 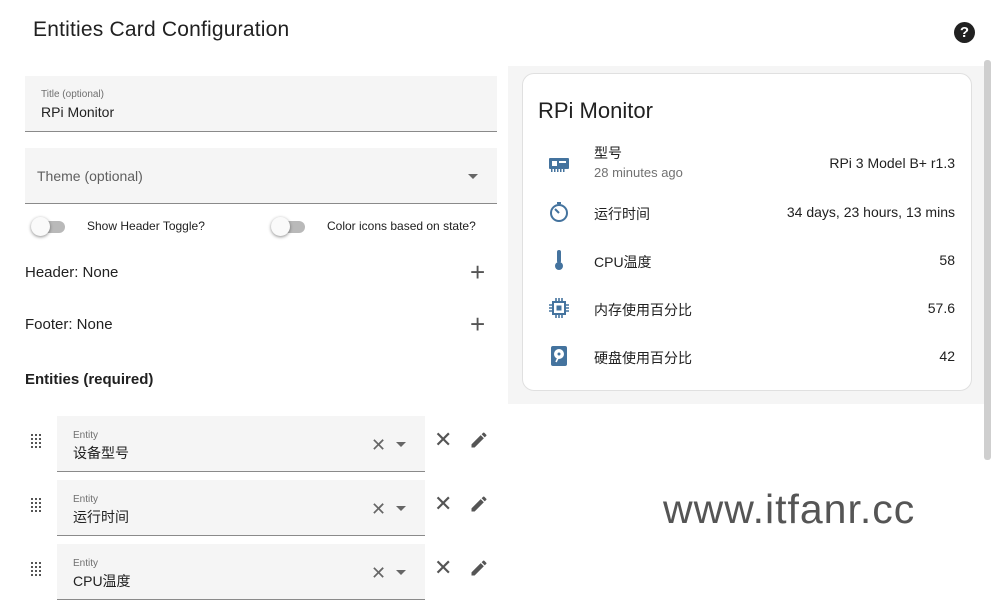 I want to click on title-field-label: Title (optional), so click(x=72, y=94).